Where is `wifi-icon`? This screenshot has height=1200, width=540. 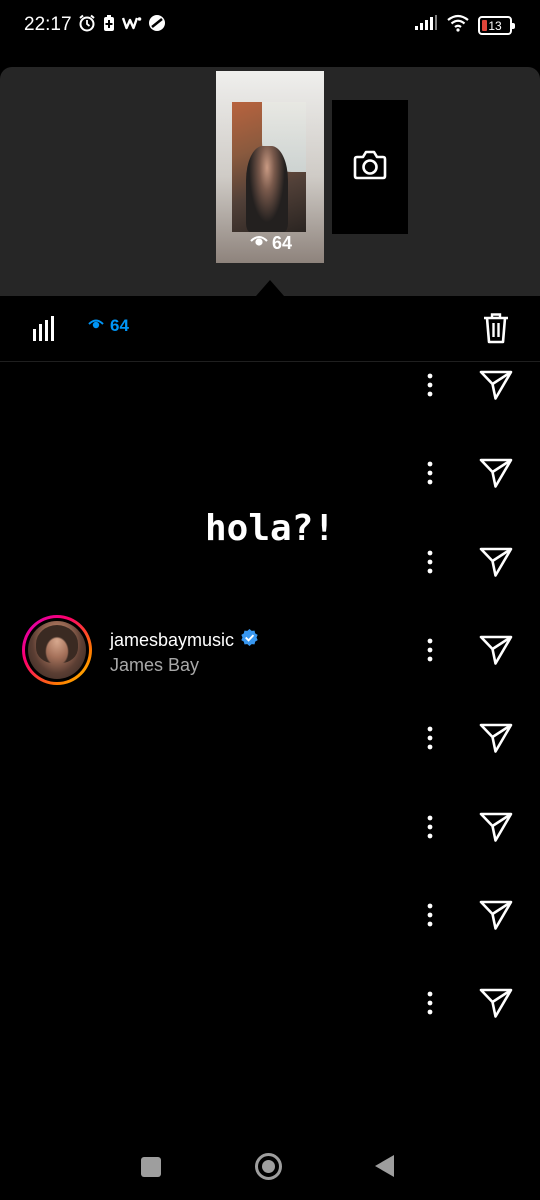
wifi-icon is located at coordinates (458, 25).